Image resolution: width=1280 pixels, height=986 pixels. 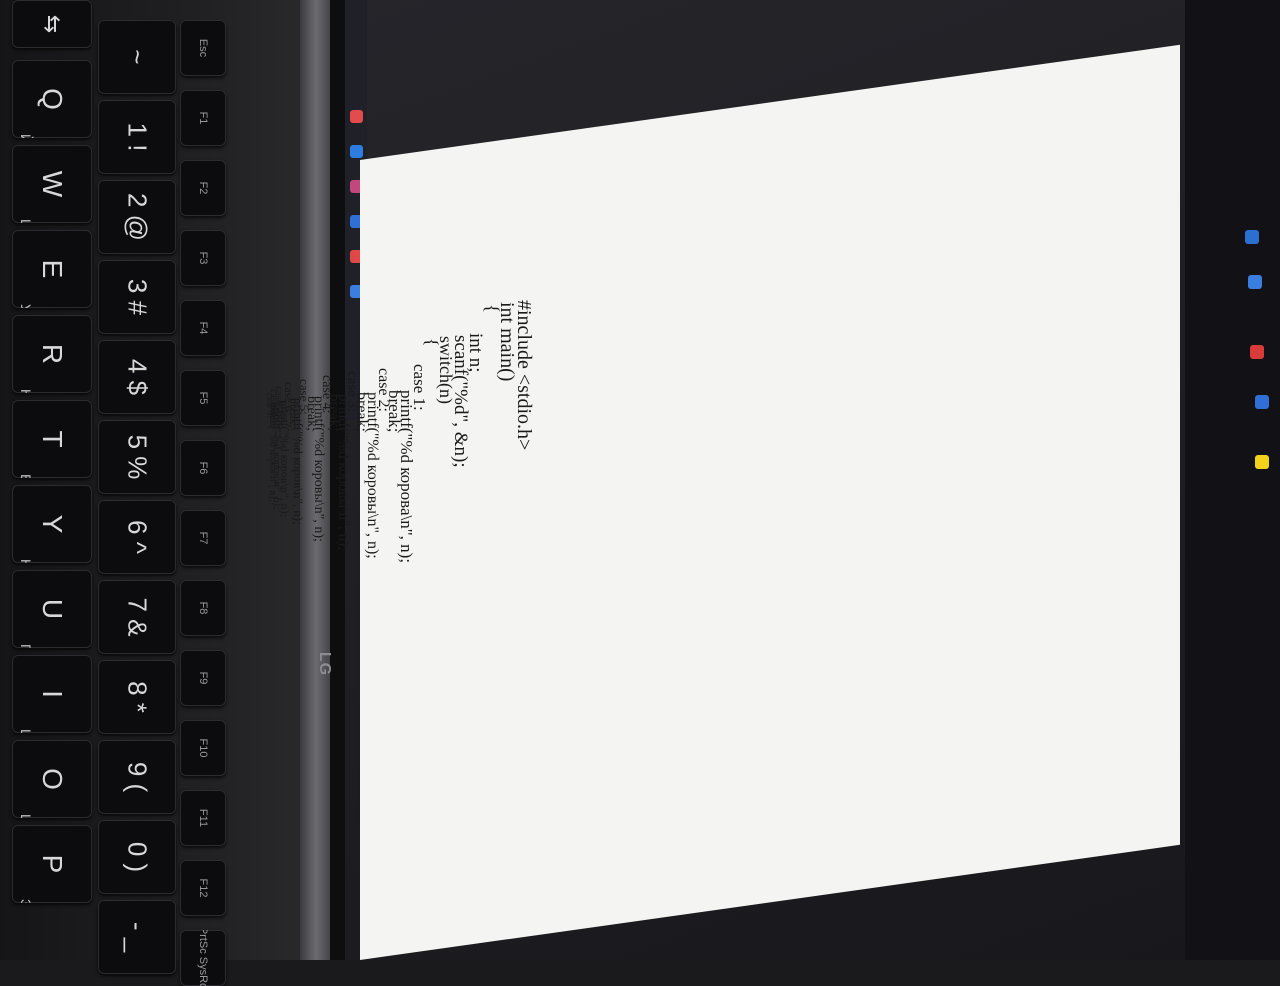 I want to click on key-label: F11, so click(x=203, y=818).